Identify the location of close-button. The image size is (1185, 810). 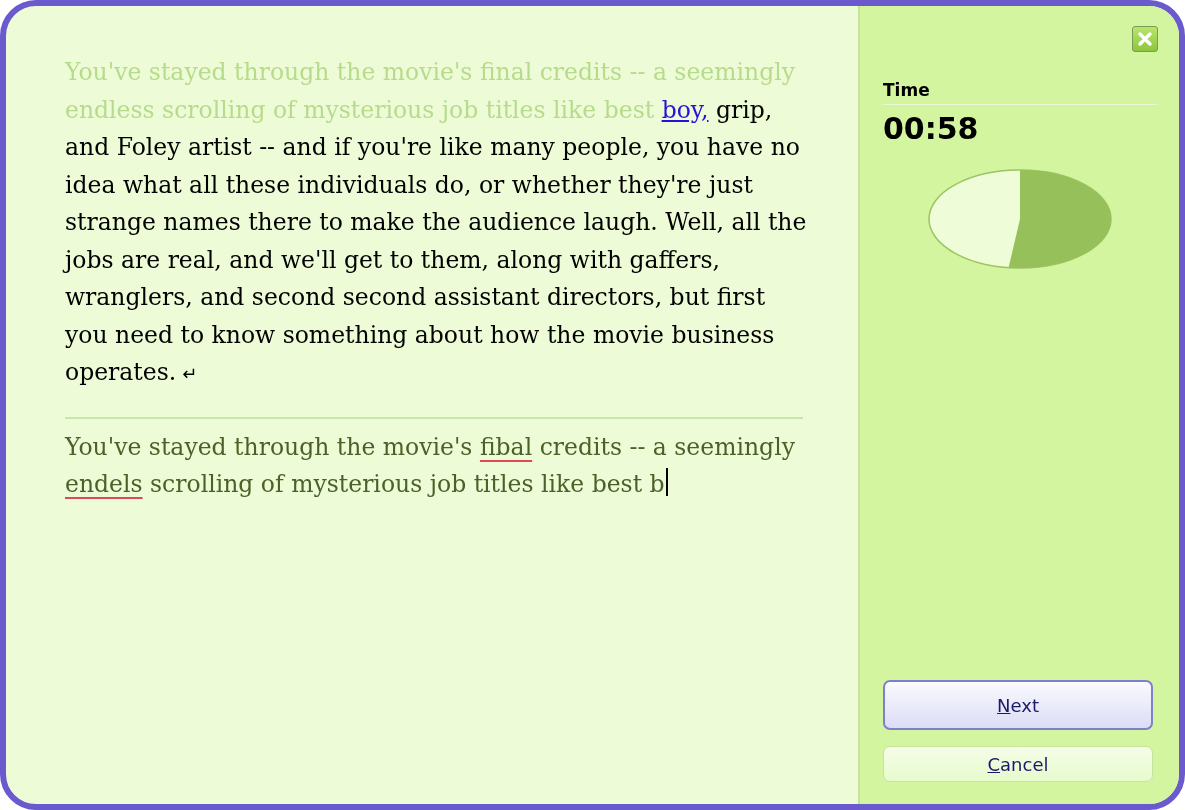
(1145, 39).